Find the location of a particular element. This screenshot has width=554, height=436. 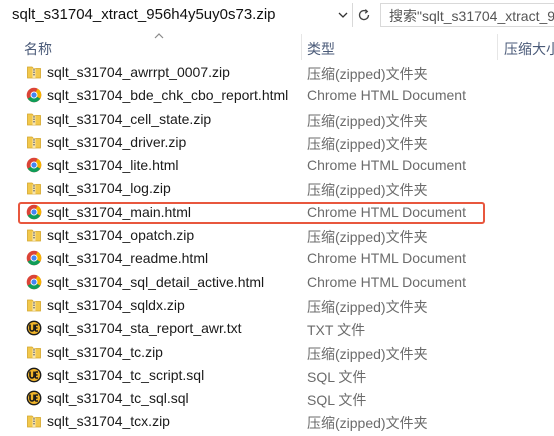

file-row: sqlt_s31704_opatch.zip 压缩(zipped)文件夹 is located at coordinates (277, 235).